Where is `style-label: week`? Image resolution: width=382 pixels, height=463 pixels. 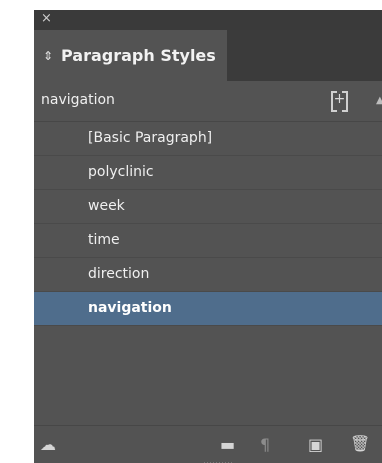 style-label: week is located at coordinates (106, 206).